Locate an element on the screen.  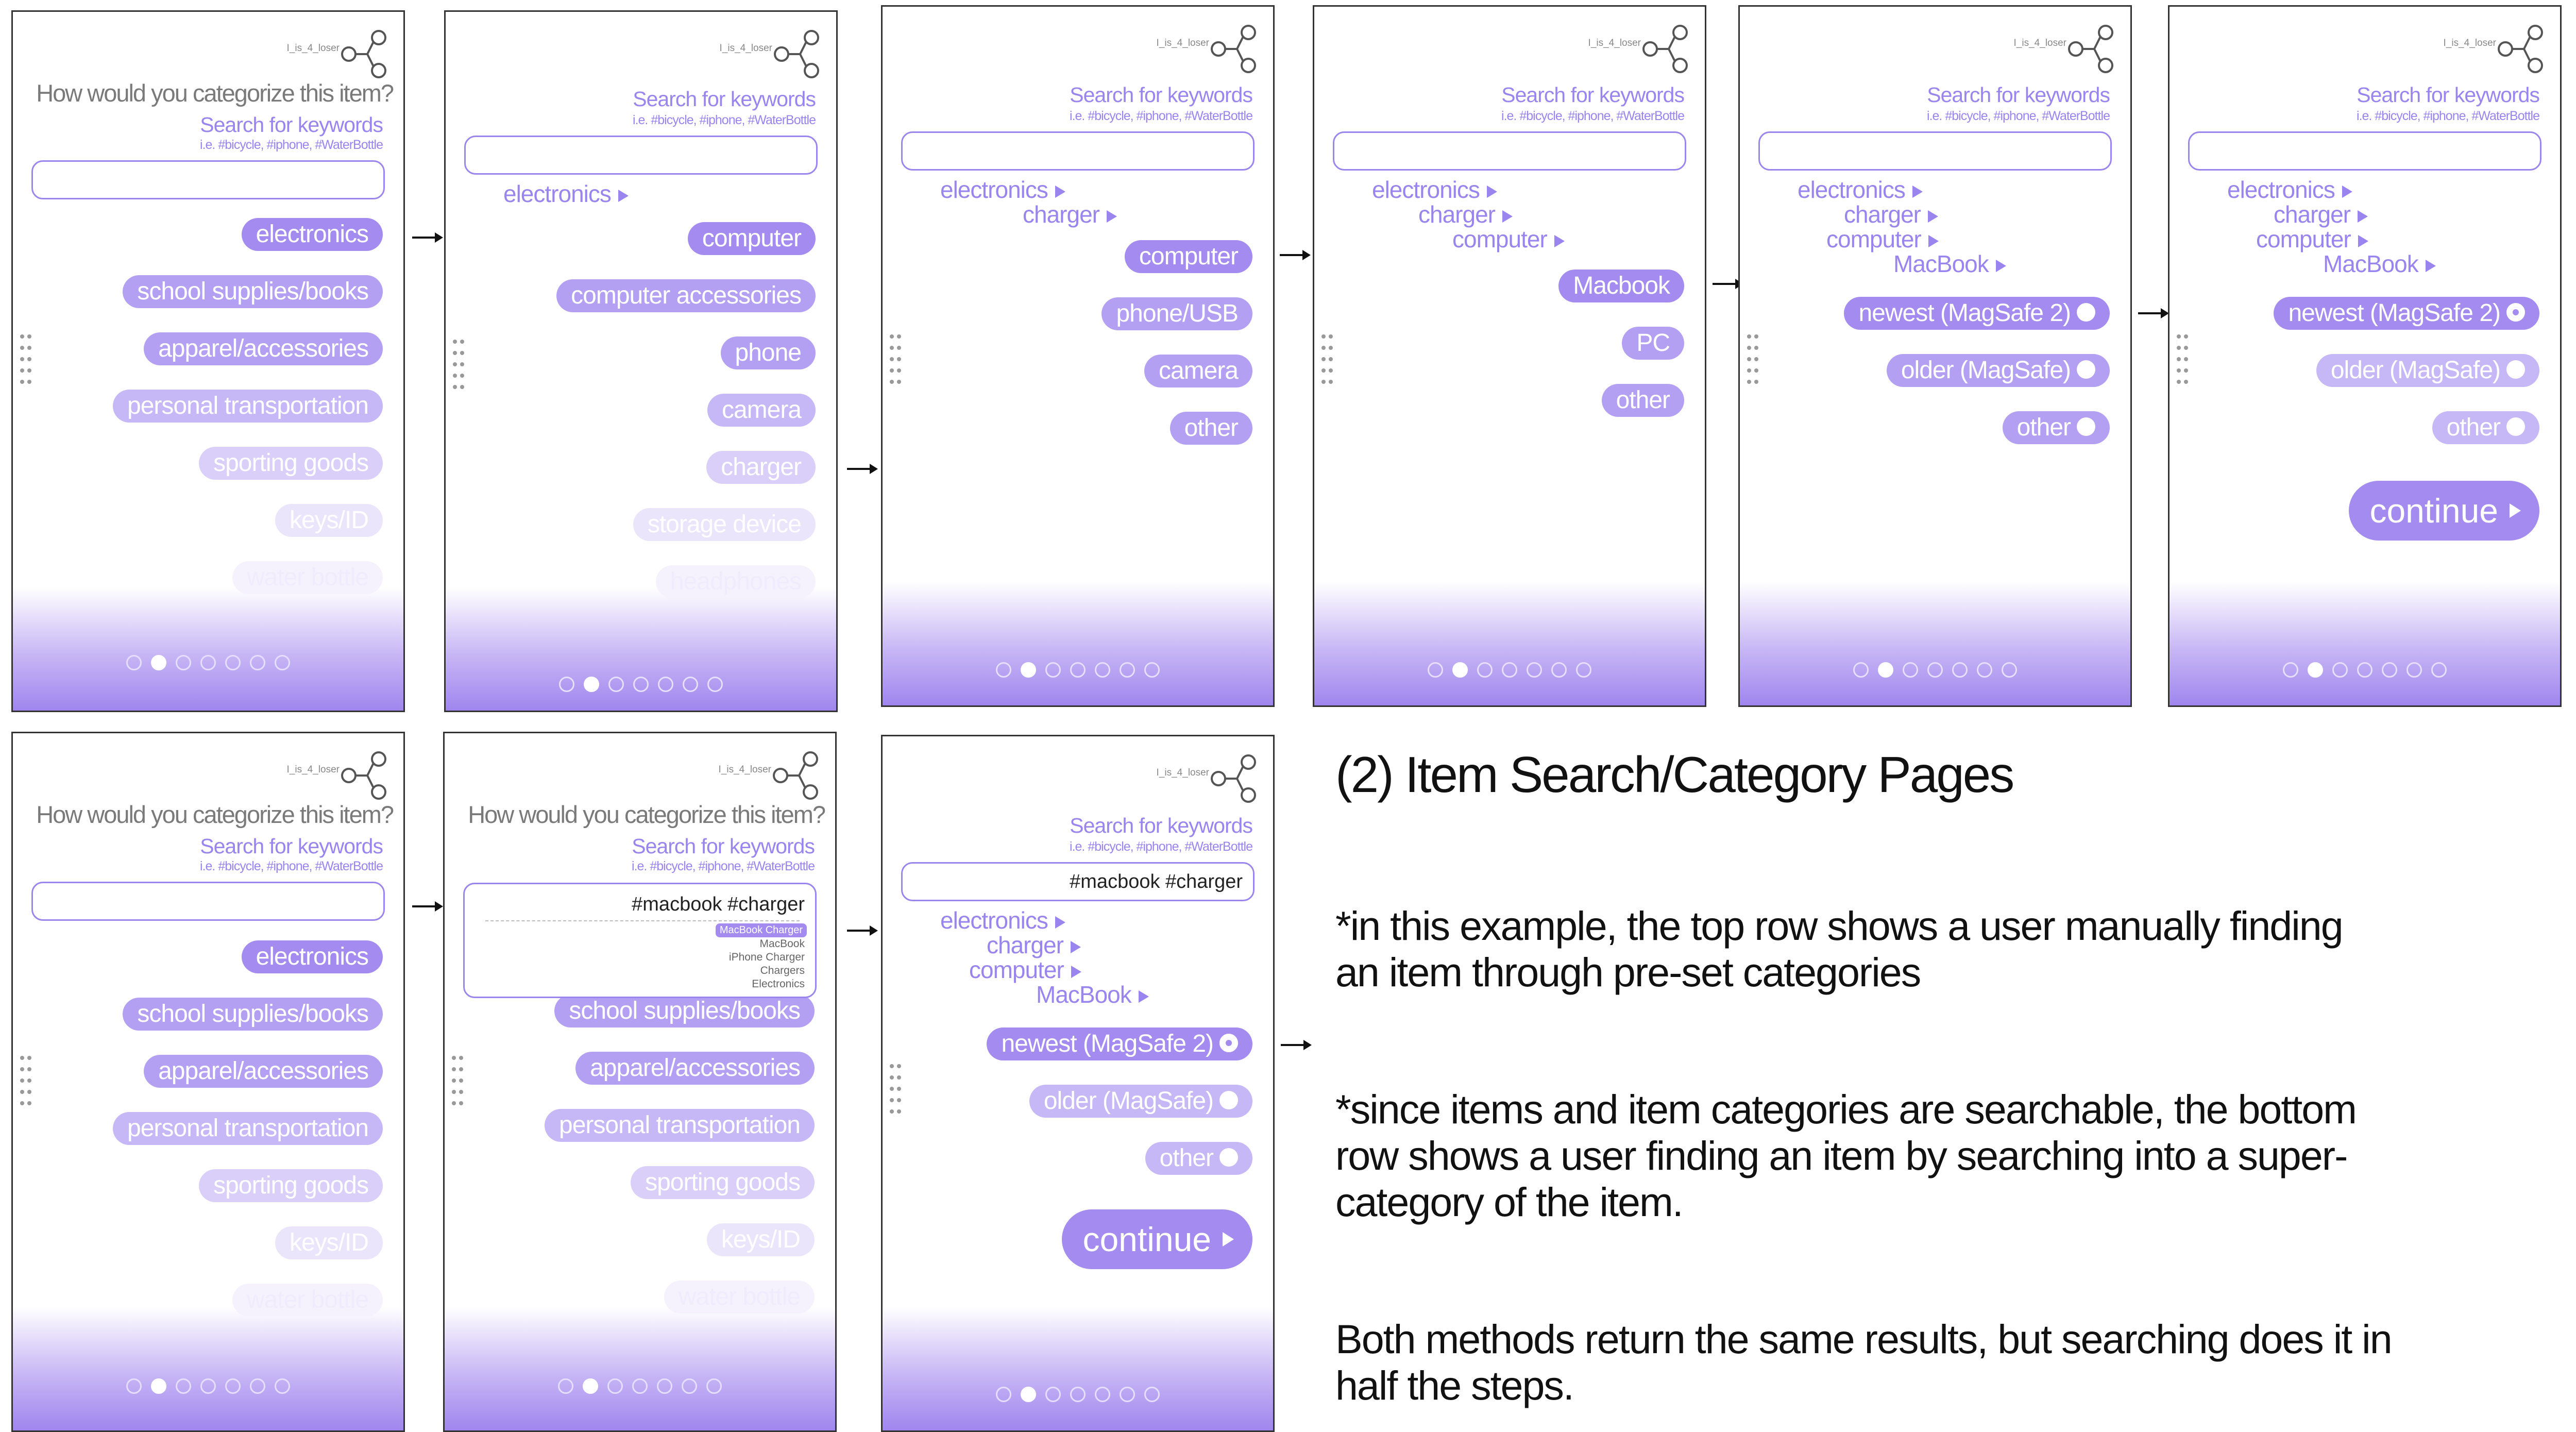
category-chip: charger is located at coordinates (761, 467).